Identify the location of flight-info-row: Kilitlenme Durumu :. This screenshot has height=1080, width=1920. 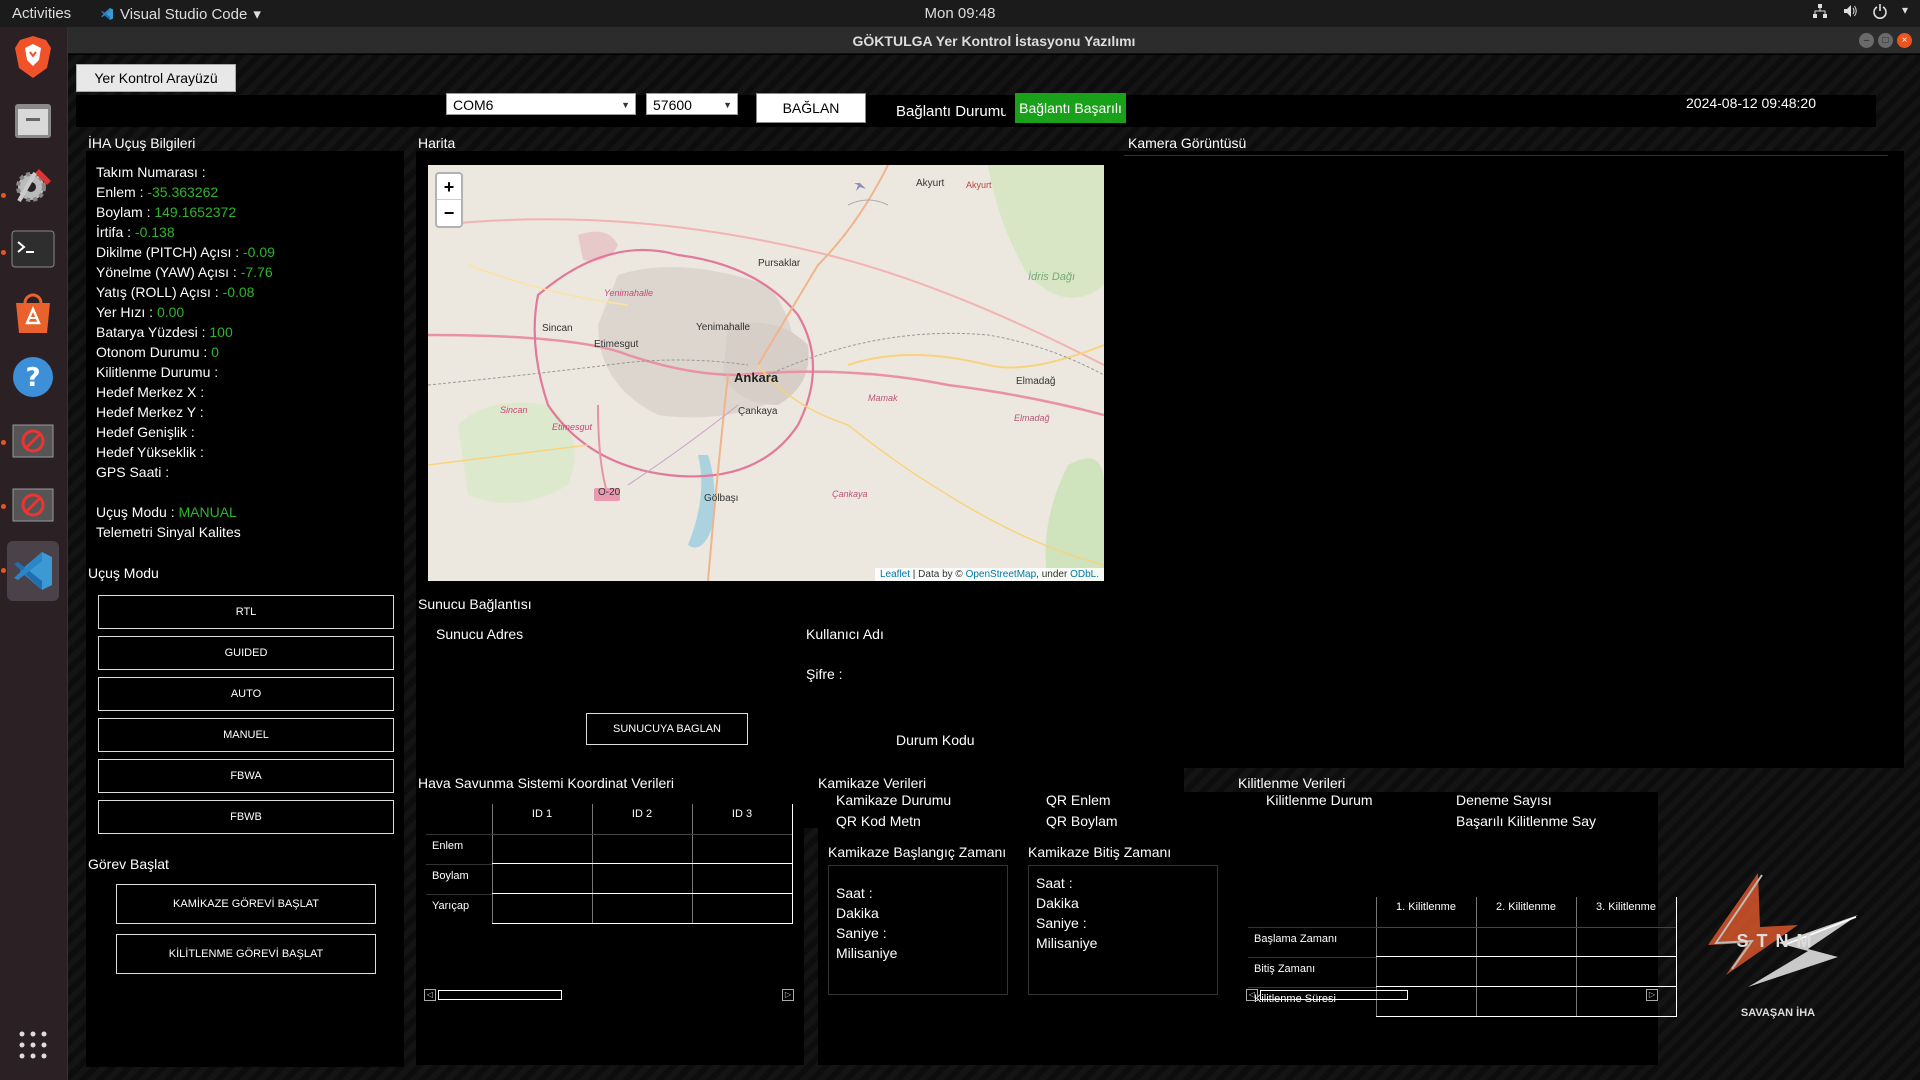
(157, 372).